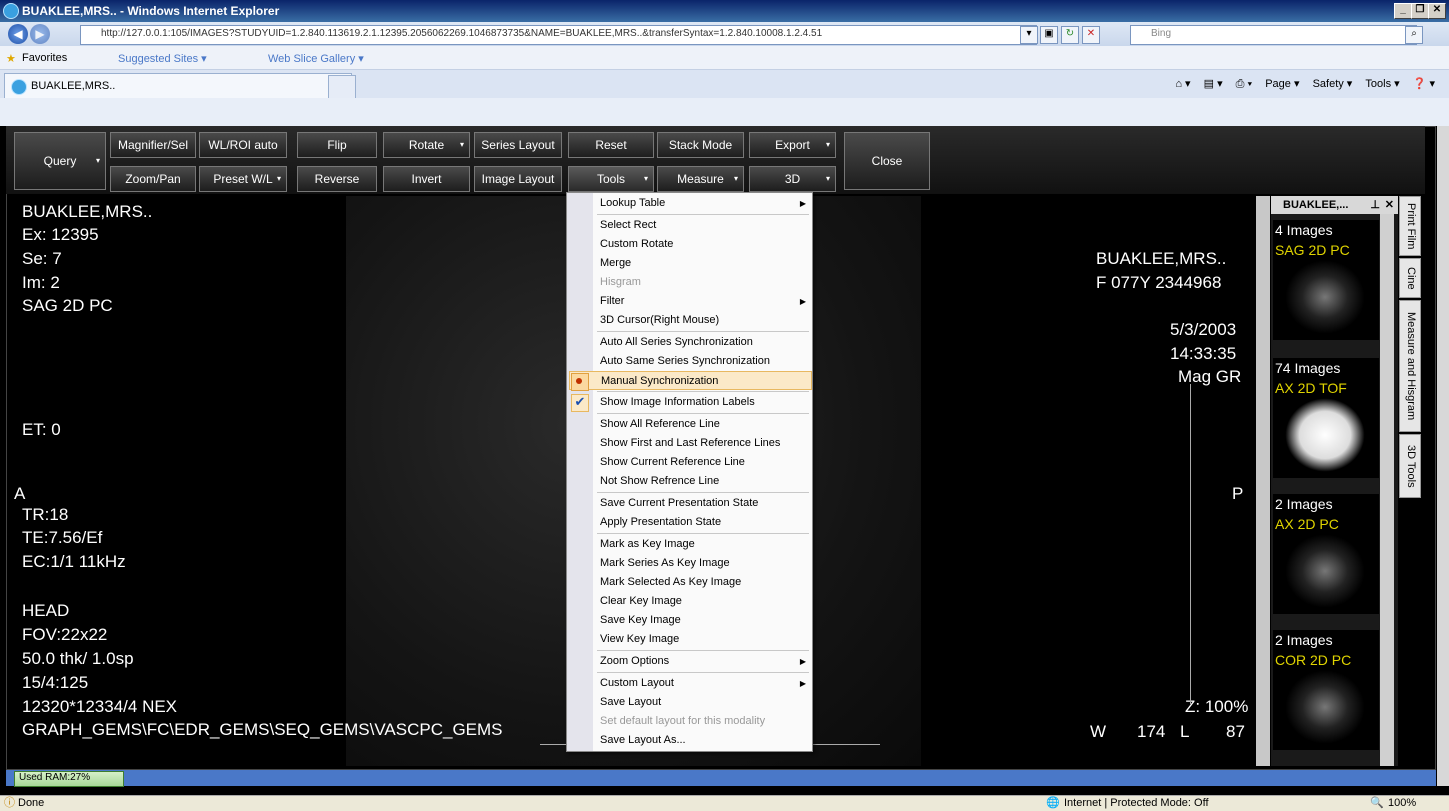  I want to click on menu-item-select-rect: Select Rect, so click(702, 225).